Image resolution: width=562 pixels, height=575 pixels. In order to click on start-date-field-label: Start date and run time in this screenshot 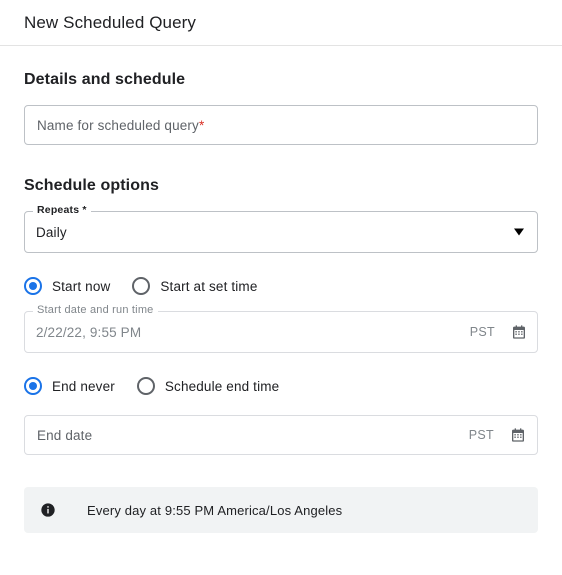, I will do `click(95, 310)`.